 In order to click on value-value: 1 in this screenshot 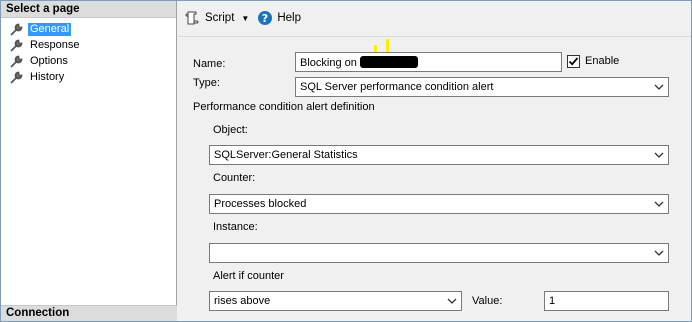, I will do `click(552, 301)`.